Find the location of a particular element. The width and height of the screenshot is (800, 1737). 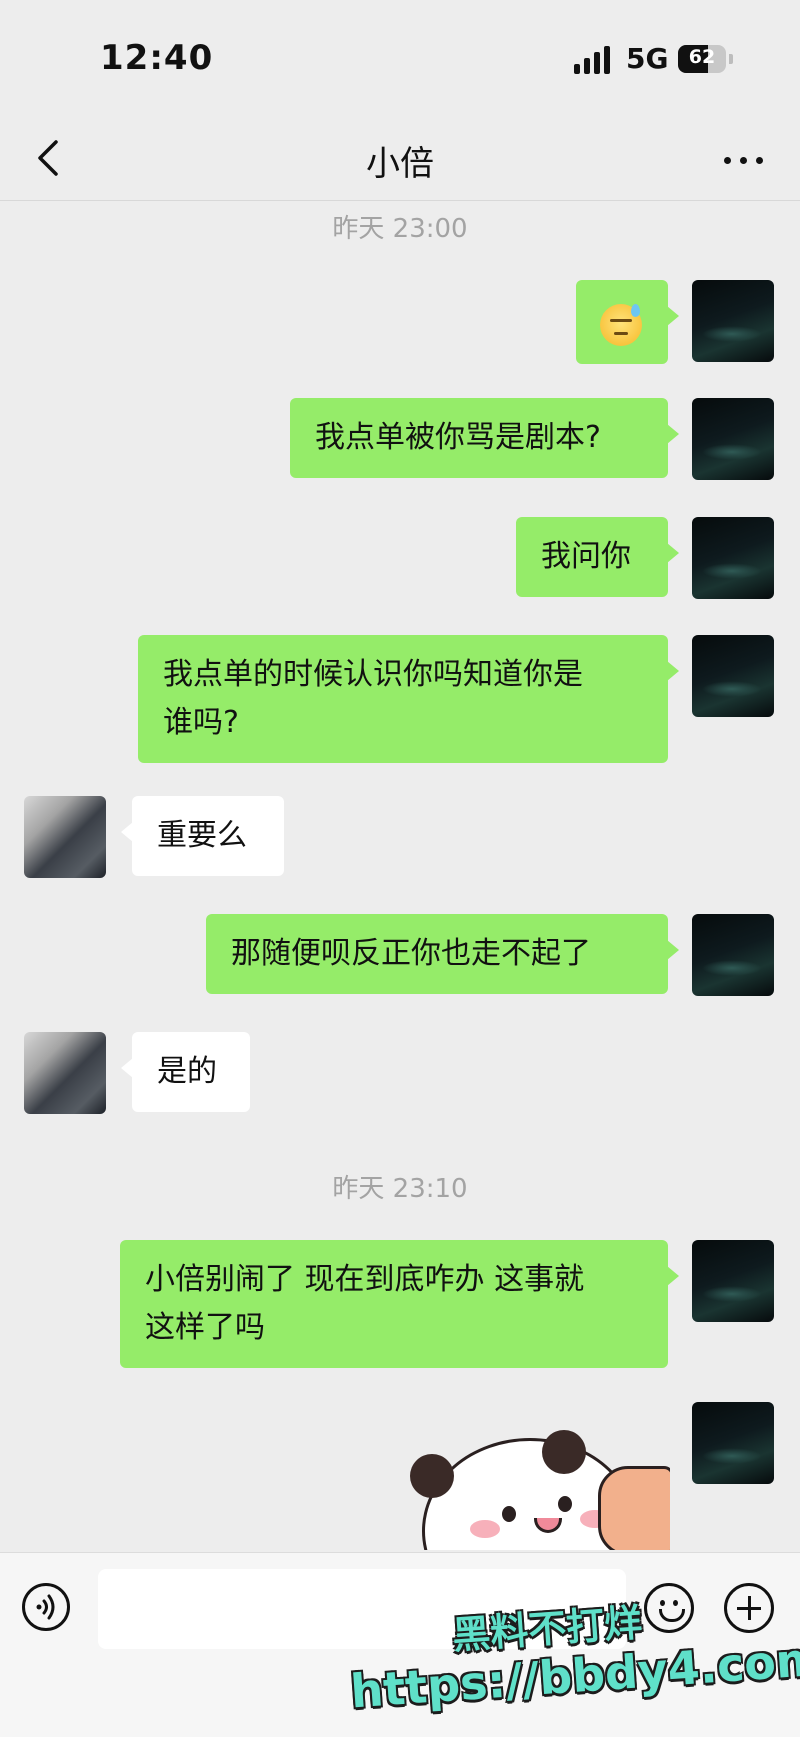

message-text-line: 谁吗? is located at coordinates (201, 722).